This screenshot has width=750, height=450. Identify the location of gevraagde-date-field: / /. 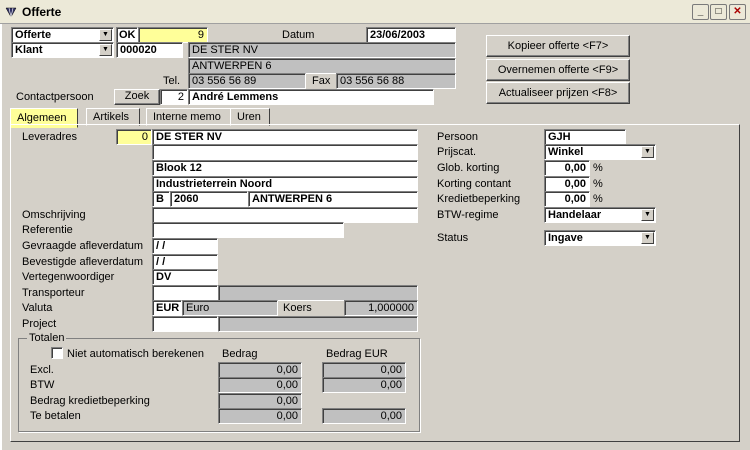
(185, 246).